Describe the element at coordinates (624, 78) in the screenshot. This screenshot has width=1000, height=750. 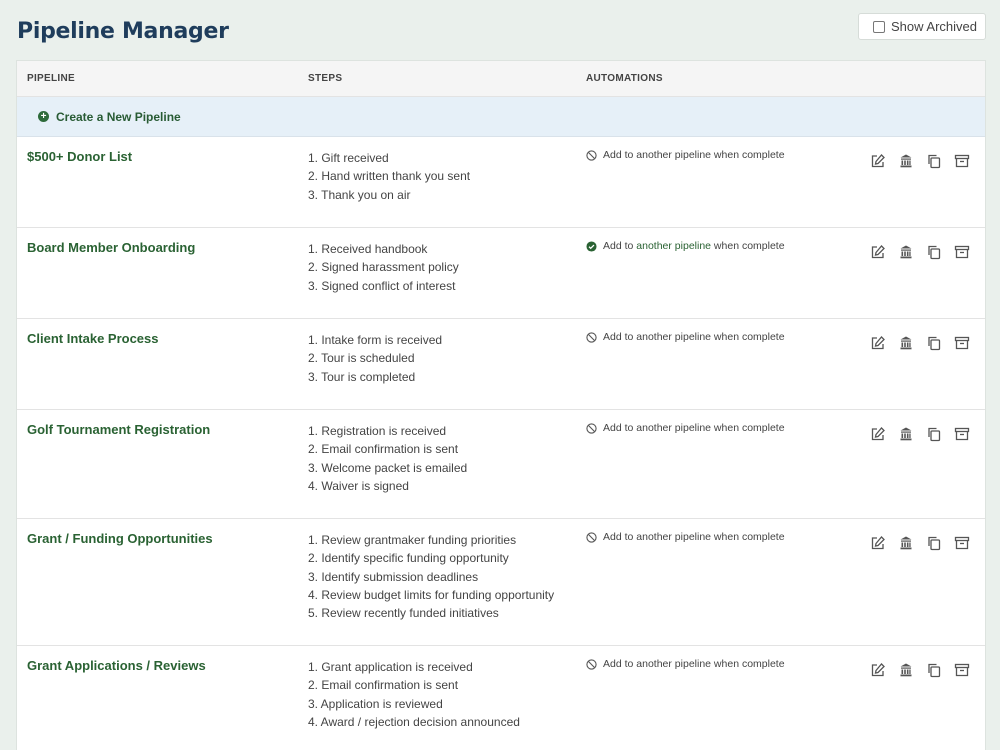
I see `column-header-automations: AUTOMATIONS` at that location.